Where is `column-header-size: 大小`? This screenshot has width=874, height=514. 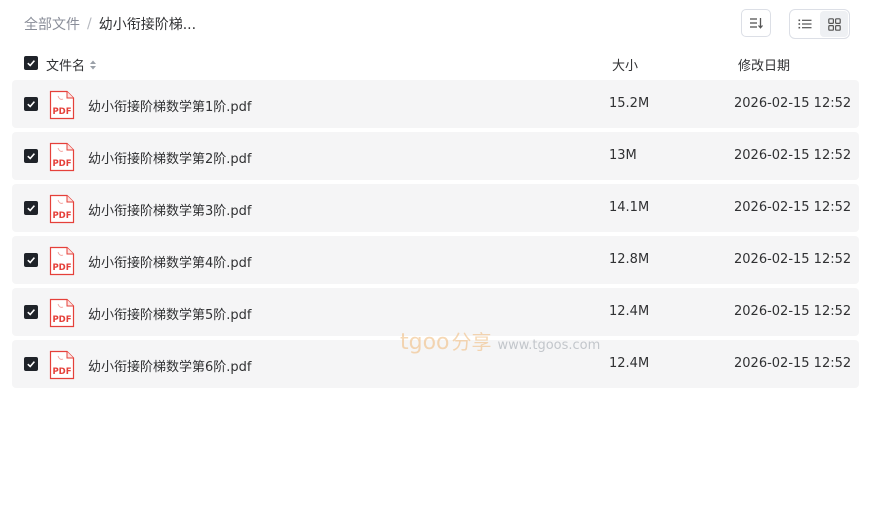 column-header-size: 大小 is located at coordinates (625, 64).